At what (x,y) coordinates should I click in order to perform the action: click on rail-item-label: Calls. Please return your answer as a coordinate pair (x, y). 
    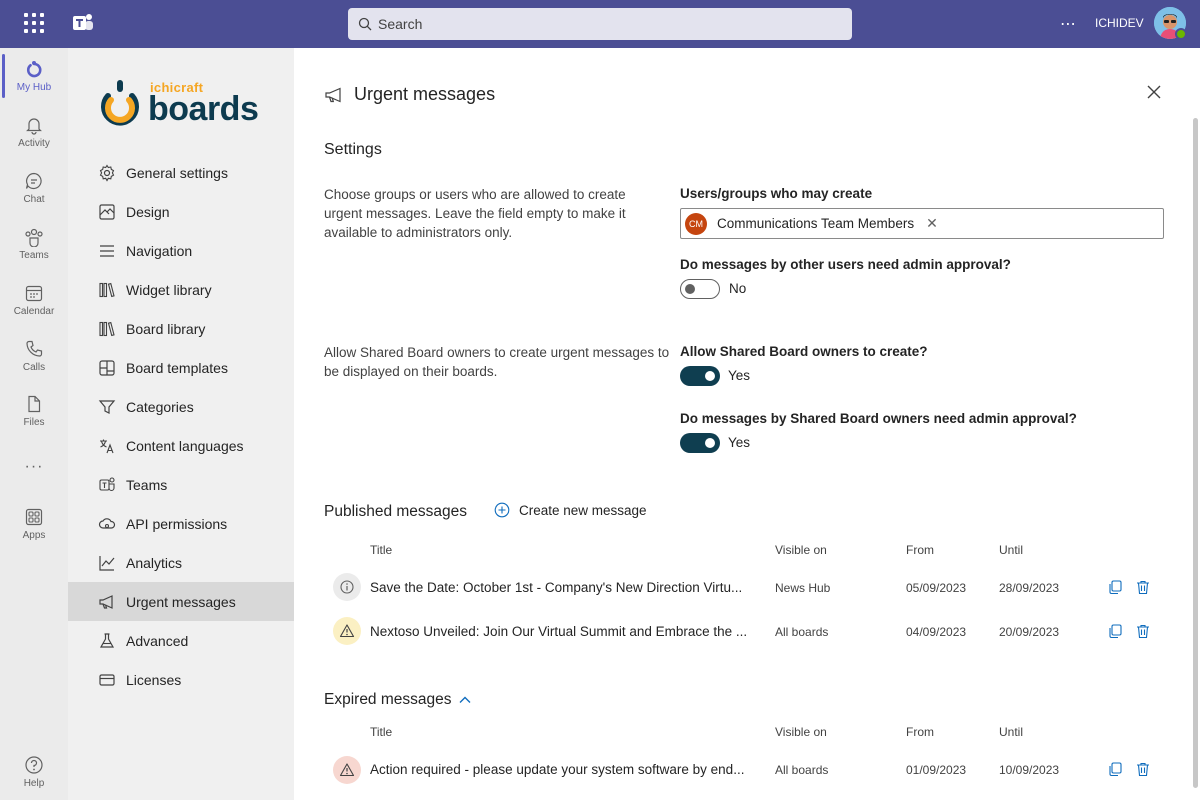
    Looking at the image, I should click on (34, 367).